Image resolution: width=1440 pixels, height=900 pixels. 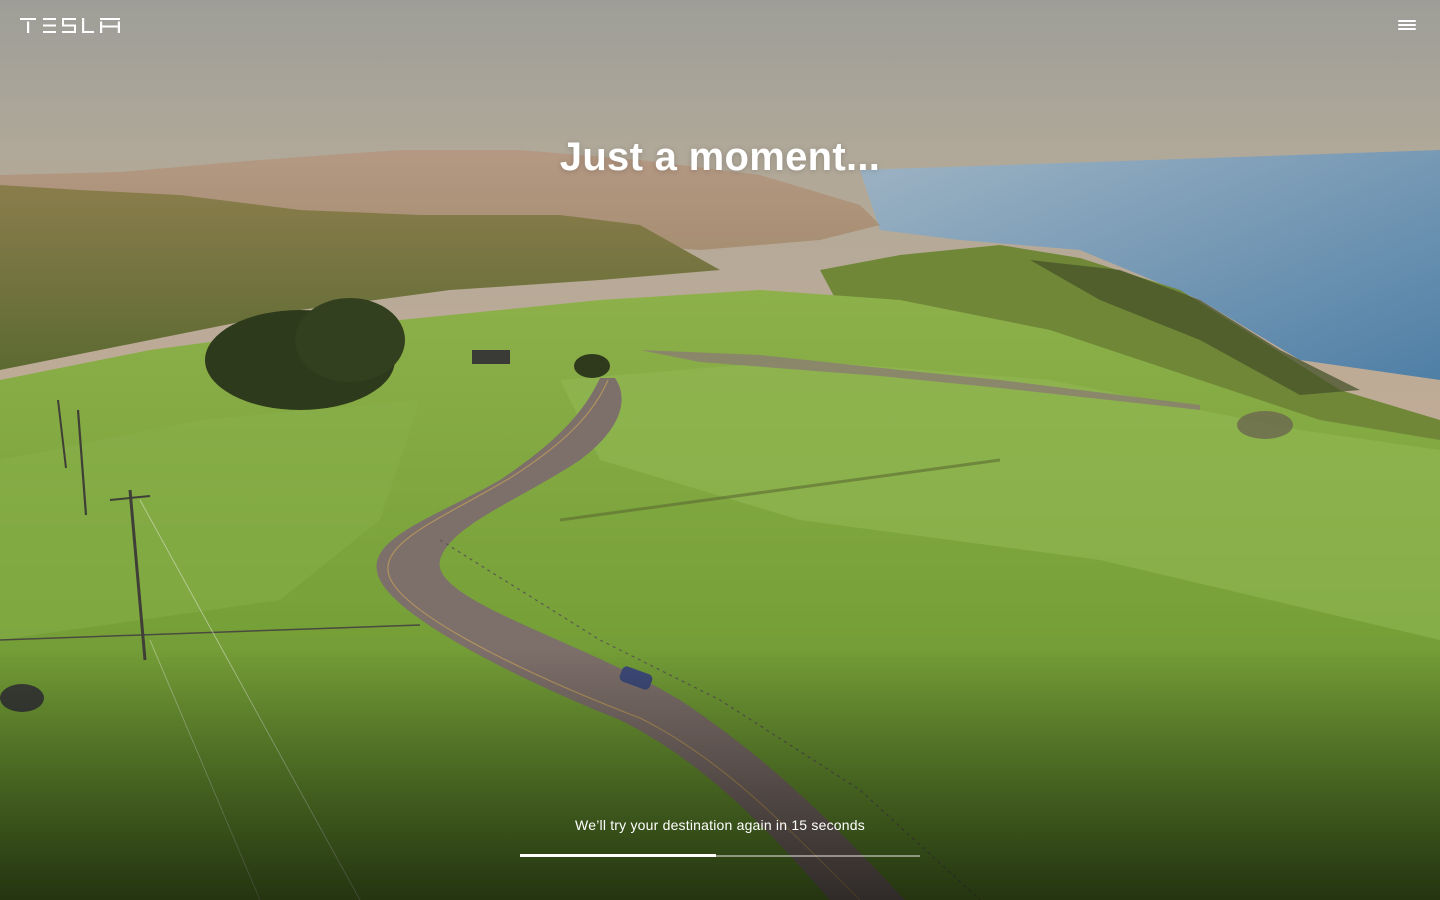 I want to click on tesla-logo, so click(x=70, y=25).